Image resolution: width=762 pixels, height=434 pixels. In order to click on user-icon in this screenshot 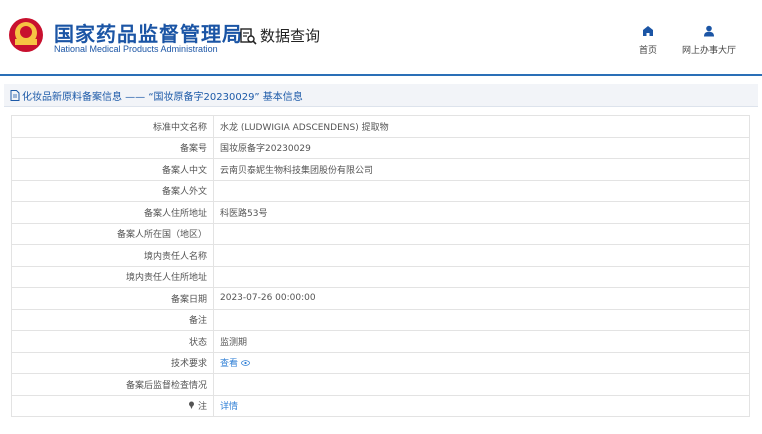, I will do `click(709, 31)`.